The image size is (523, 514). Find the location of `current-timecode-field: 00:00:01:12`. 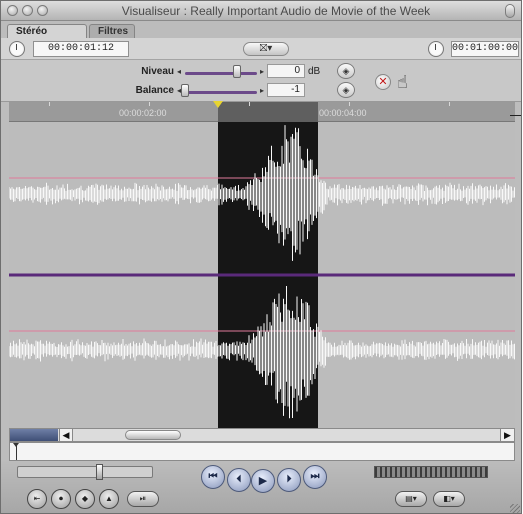

current-timecode-field: 00:00:01:12 is located at coordinates (81, 49).